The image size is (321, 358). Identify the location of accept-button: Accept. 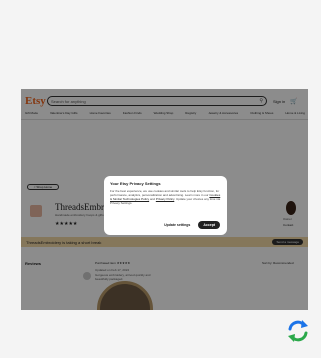
(209, 225).